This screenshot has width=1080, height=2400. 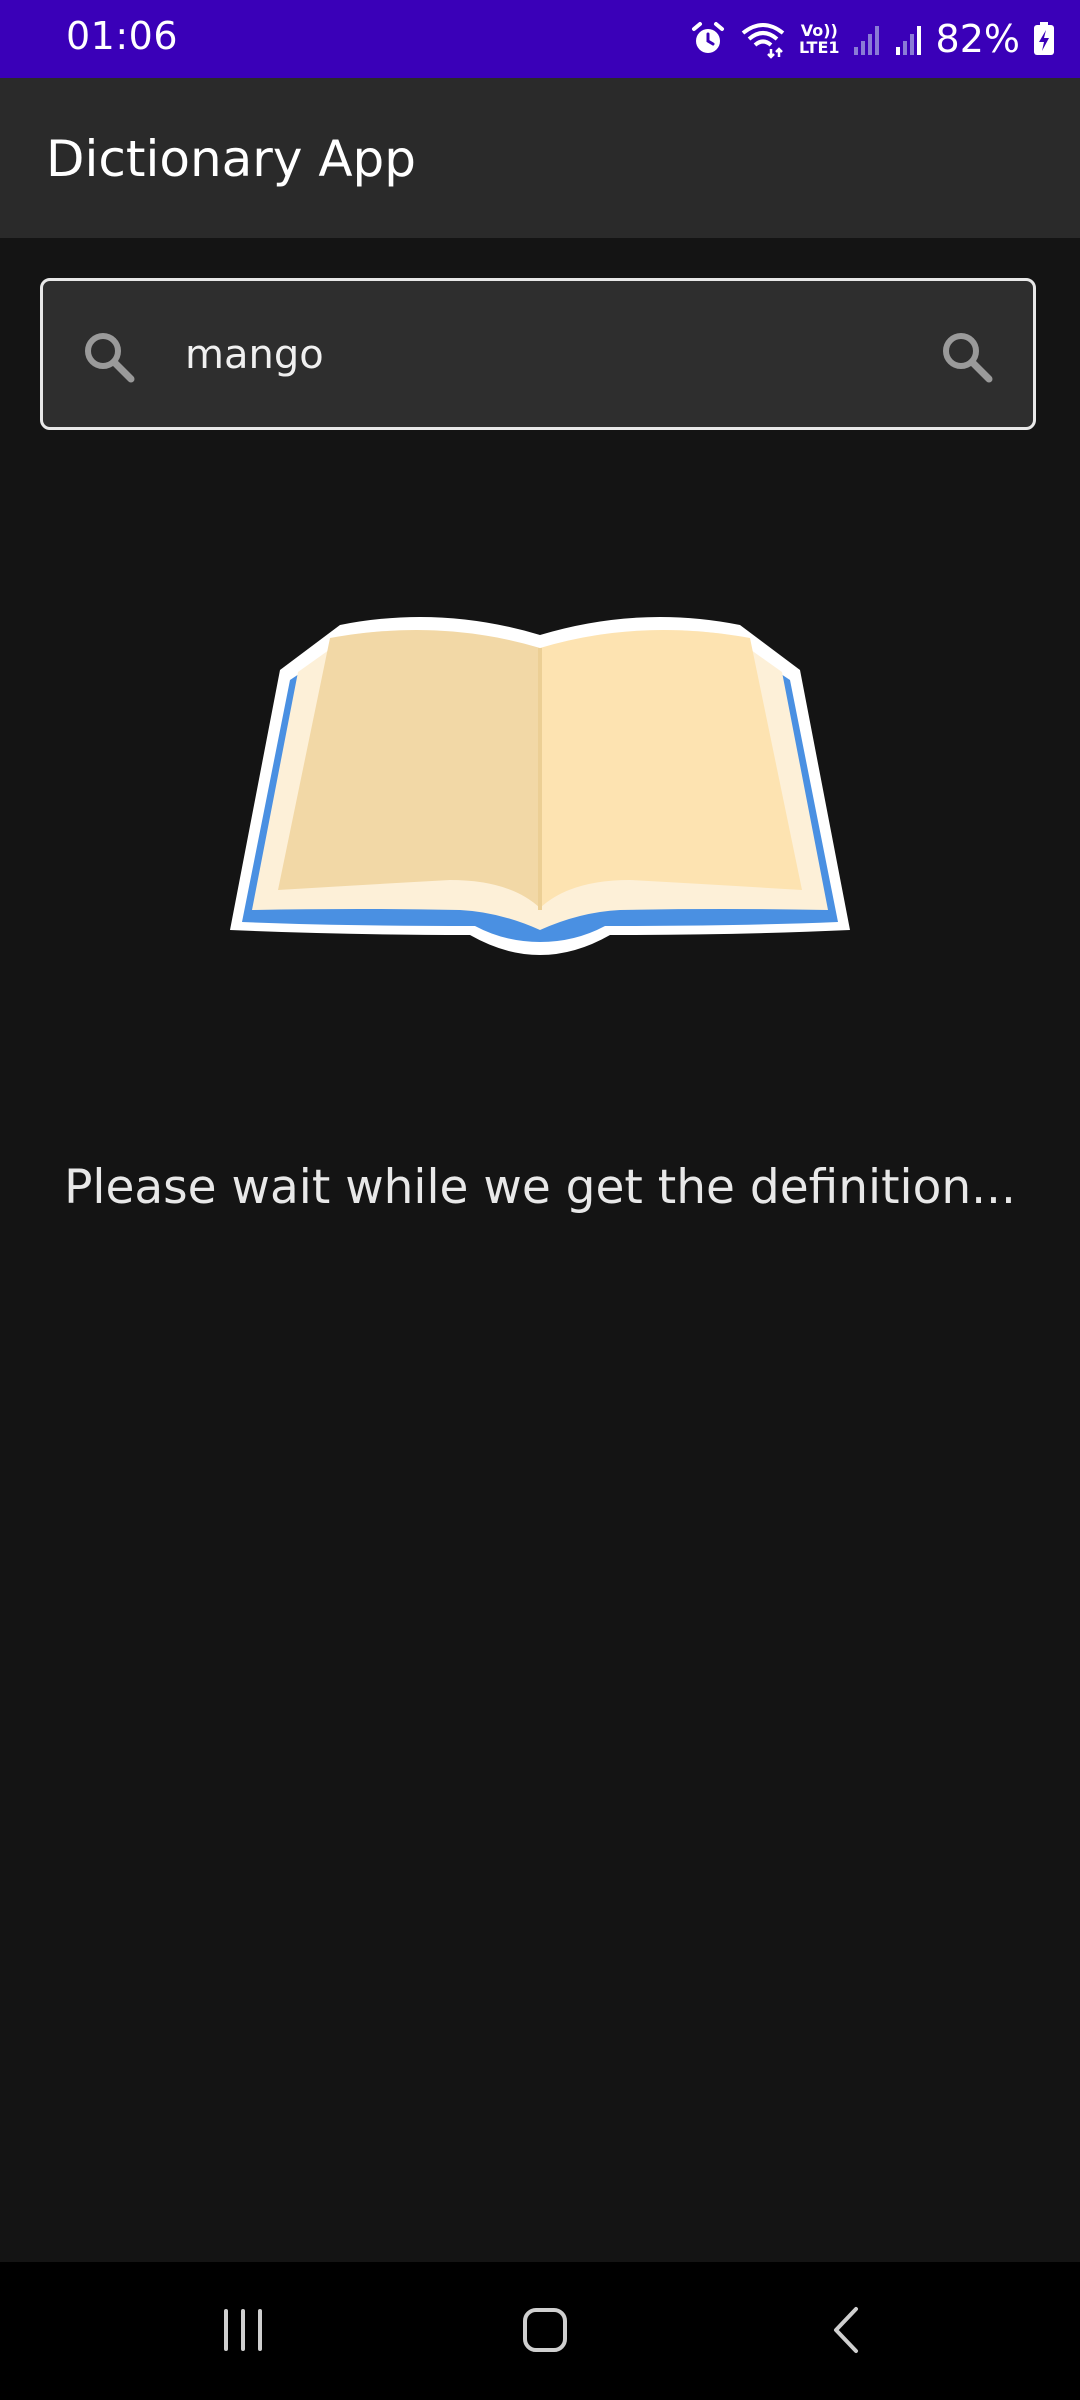 I want to click on battery-percentage: 82%, so click(x=977, y=39).